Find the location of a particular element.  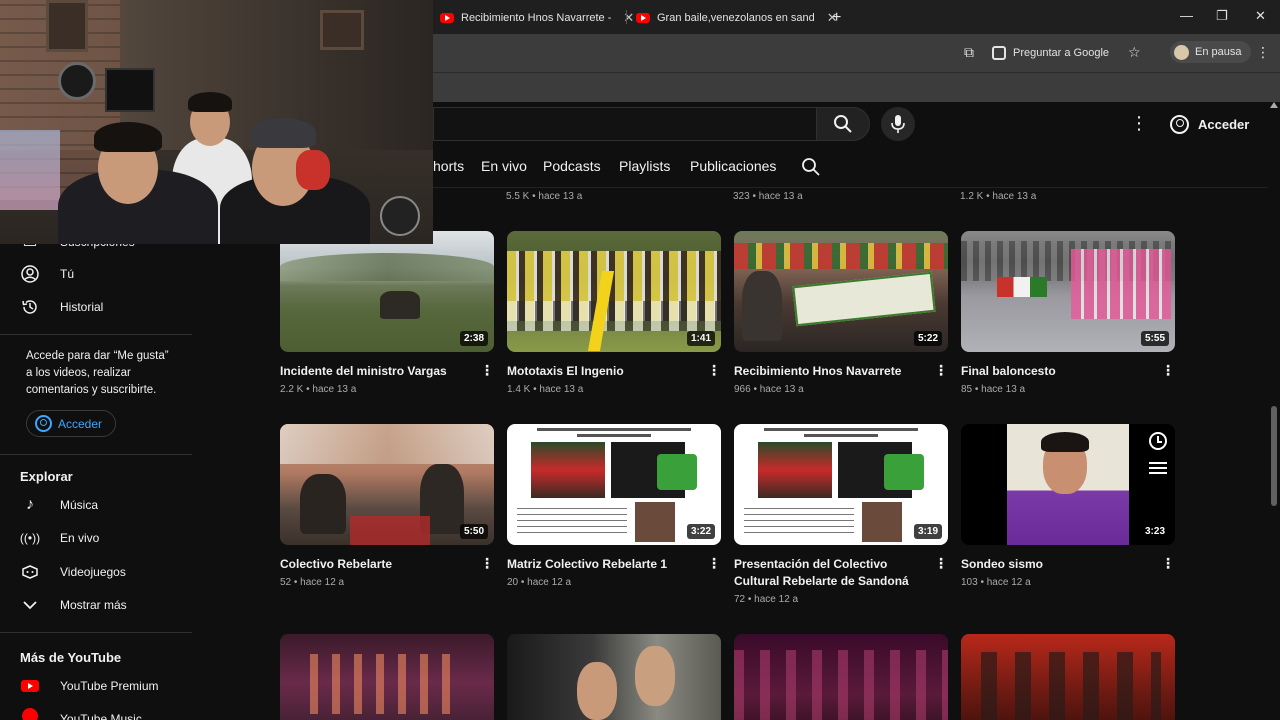

watch-later-icon is located at coordinates (1158, 441).